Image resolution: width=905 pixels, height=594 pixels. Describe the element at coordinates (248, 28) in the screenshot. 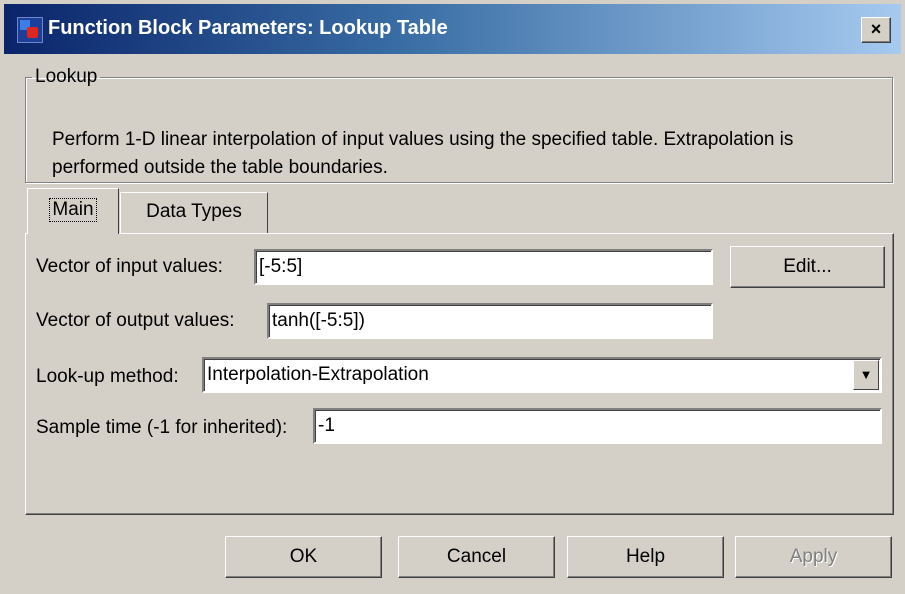

I see `window-title: Function Block Parameters: Lookup Table` at that location.